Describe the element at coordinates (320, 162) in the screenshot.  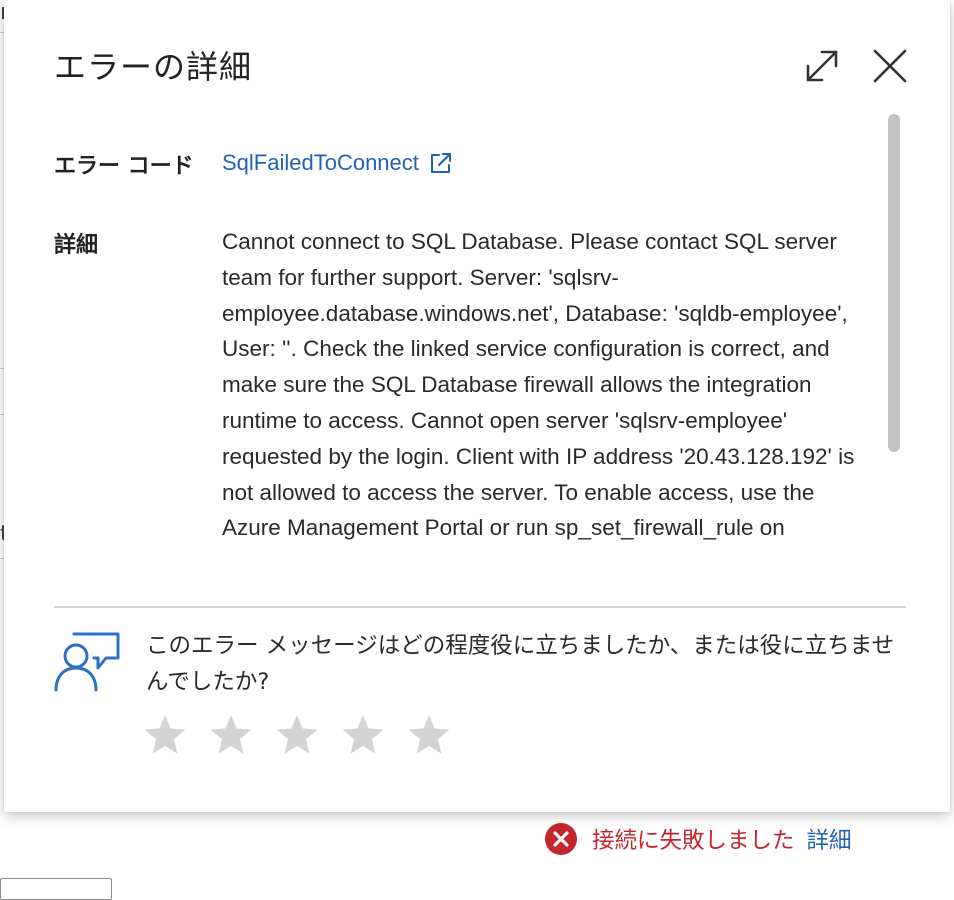
I see `error-code-value: SqlFailedToConnect` at that location.